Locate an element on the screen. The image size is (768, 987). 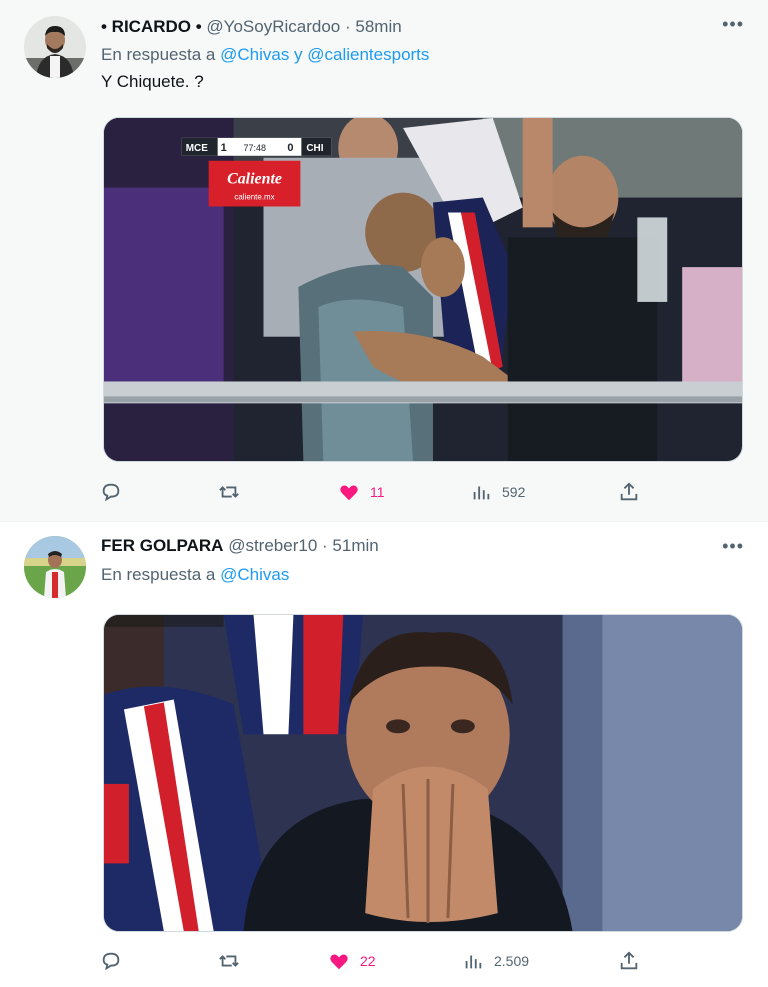
like-count: 22 is located at coordinates (368, 961).